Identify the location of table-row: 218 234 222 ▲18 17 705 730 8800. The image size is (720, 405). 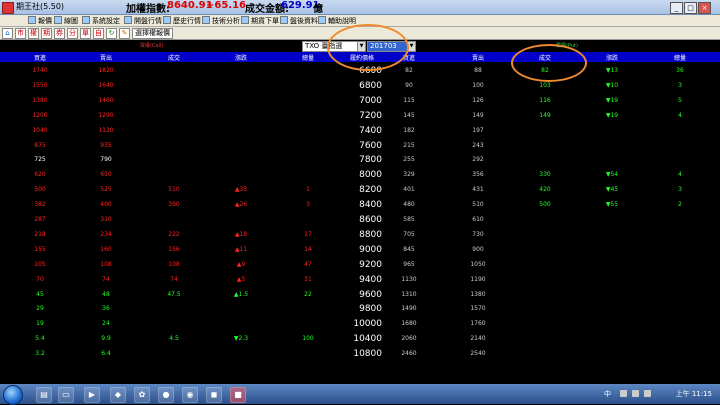
(360, 235).